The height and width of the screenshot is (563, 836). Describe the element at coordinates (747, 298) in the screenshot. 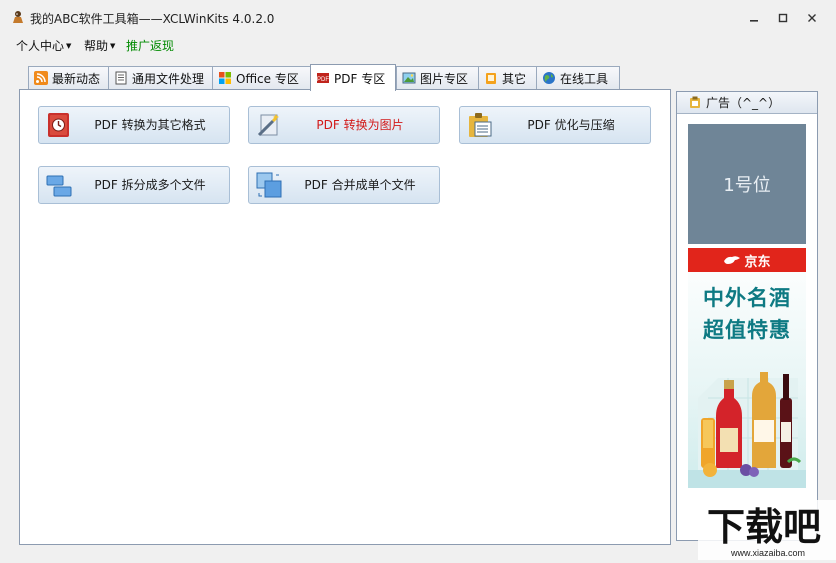

I see `ad-headline-1: 中外名酒` at that location.